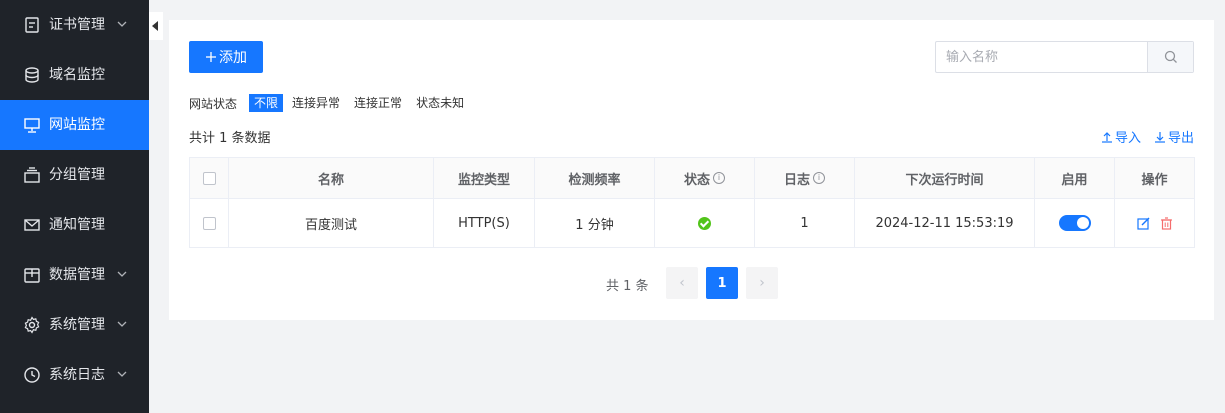  What do you see at coordinates (1143, 223) in the screenshot?
I see `edit-icon` at bounding box center [1143, 223].